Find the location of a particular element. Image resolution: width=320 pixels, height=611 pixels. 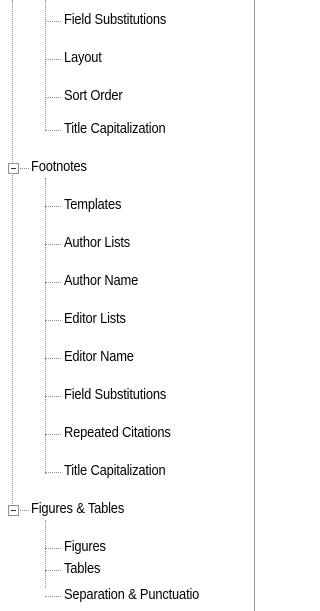

tree-item-layout: Layout is located at coordinates (127, 59).